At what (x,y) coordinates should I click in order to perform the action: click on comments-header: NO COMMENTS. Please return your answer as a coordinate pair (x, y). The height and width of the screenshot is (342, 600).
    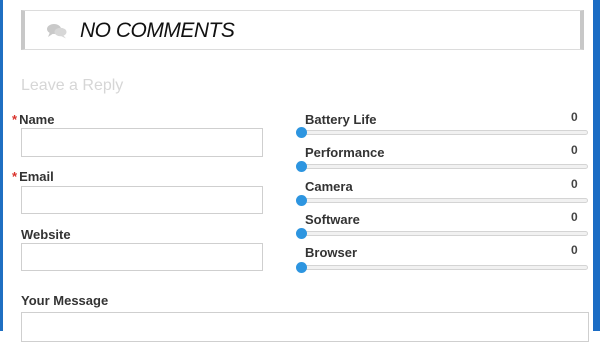
    Looking at the image, I should click on (302, 30).